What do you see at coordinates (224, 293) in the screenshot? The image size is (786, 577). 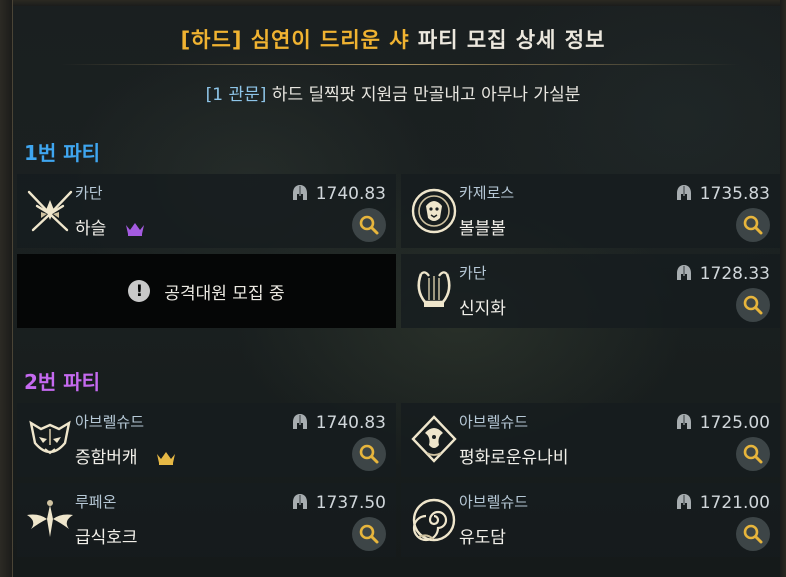 I see `recruiting-text: 공격대원 모집 중` at bounding box center [224, 293].